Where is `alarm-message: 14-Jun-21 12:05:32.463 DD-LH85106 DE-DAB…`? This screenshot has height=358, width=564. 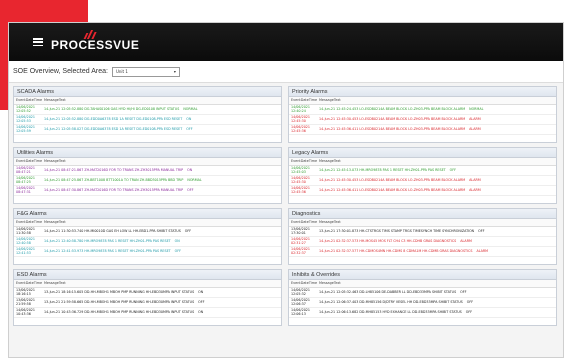
alarm-message: 14-Jun-21 12:05:32.463 DD-LH85106 DE-DAB… is located at coordinates (388, 292).